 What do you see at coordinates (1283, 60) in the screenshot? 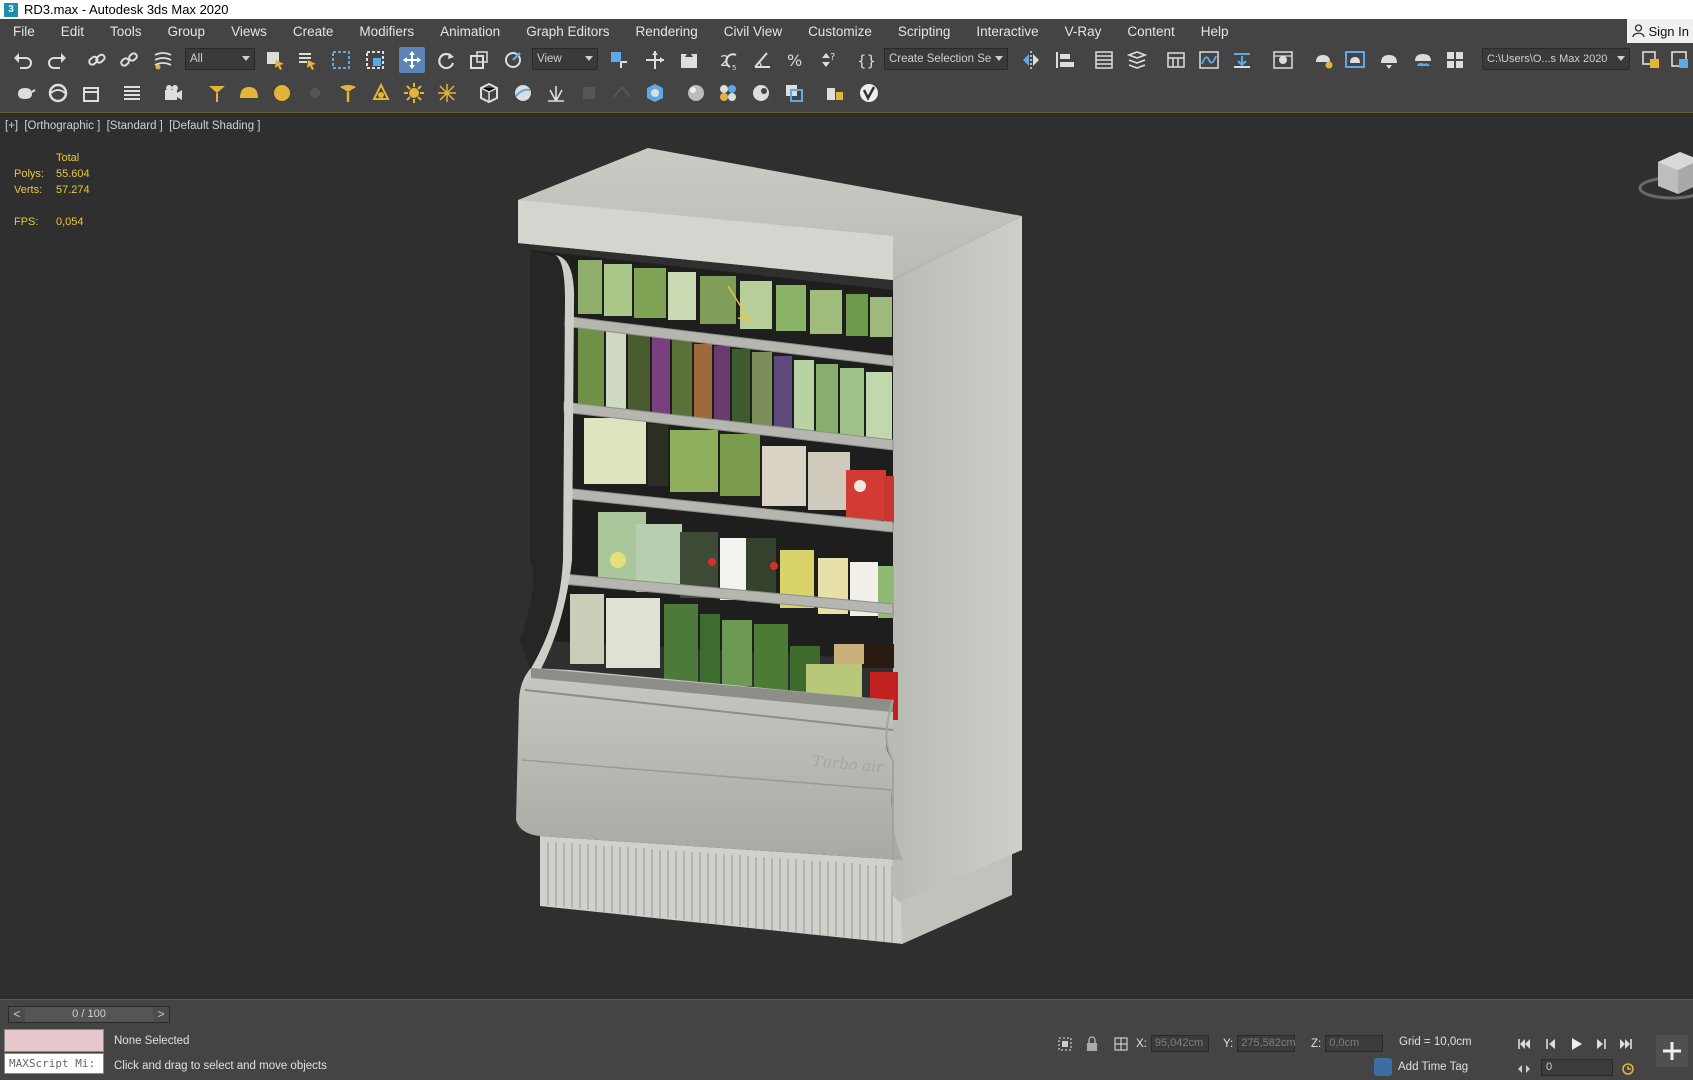
I see `material-editor-icon` at bounding box center [1283, 60].